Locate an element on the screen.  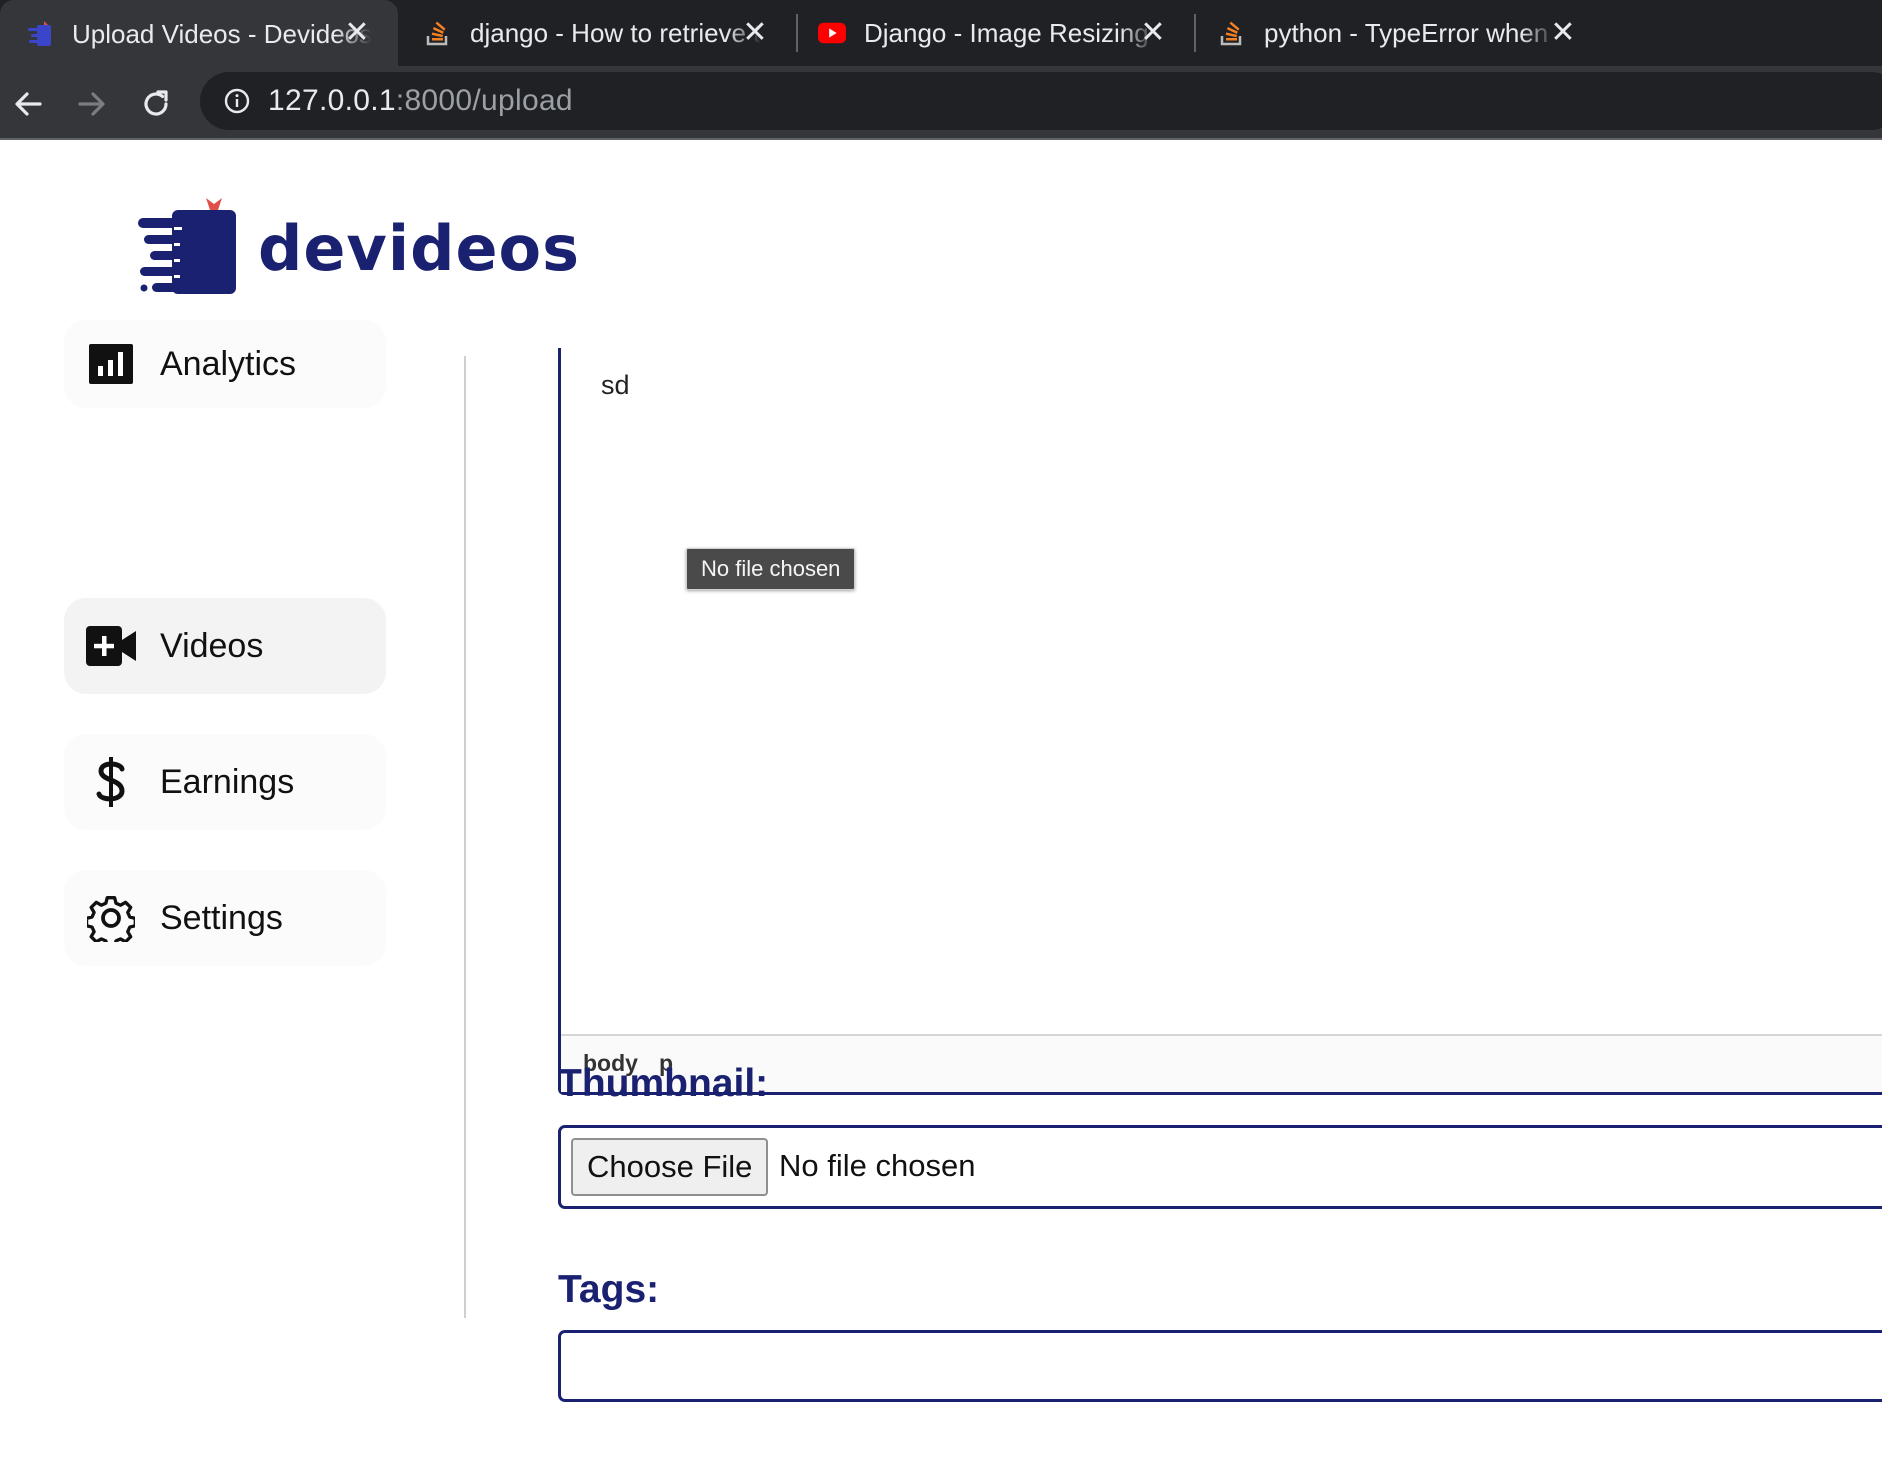
tab-title: Upload Videos - Devideos is located at coordinates (222, 33).